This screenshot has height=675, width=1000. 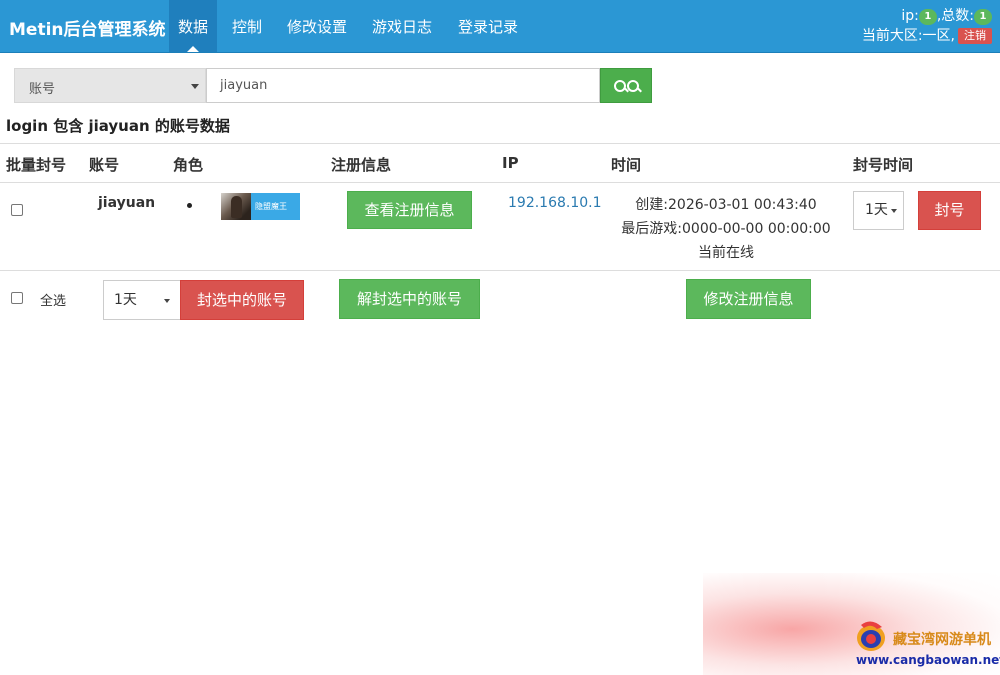 I want to click on watermark-logo-icon, so click(x=871, y=636).